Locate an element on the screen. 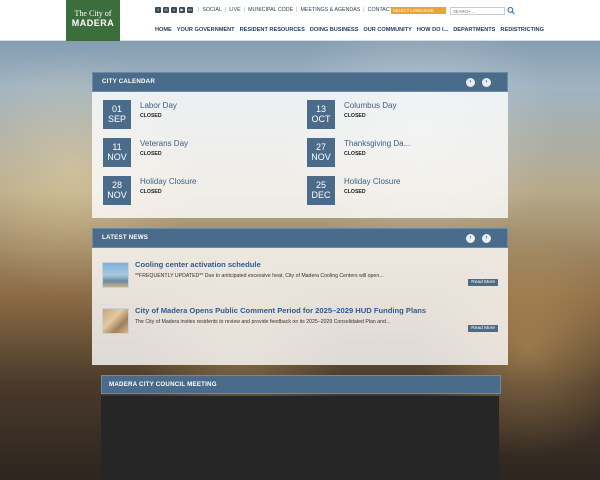  meeting-header: MADERA CITY COUNCIL MEETING is located at coordinates (301, 384).